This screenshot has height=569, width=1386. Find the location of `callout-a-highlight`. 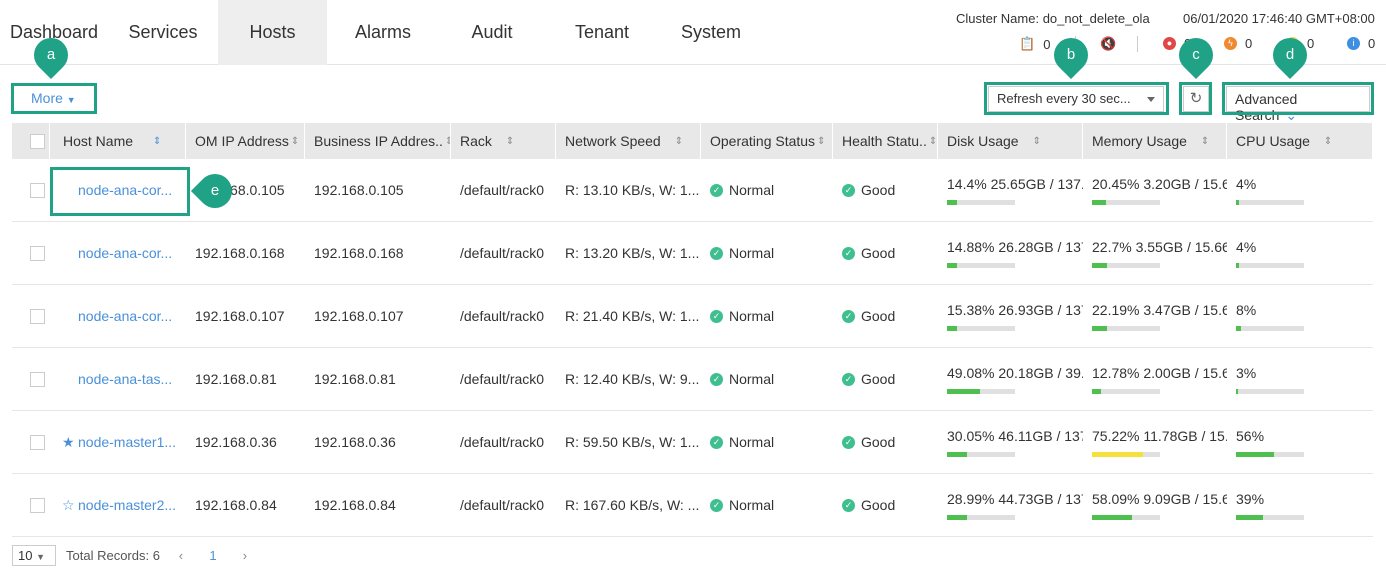

callout-a-highlight is located at coordinates (54, 98).